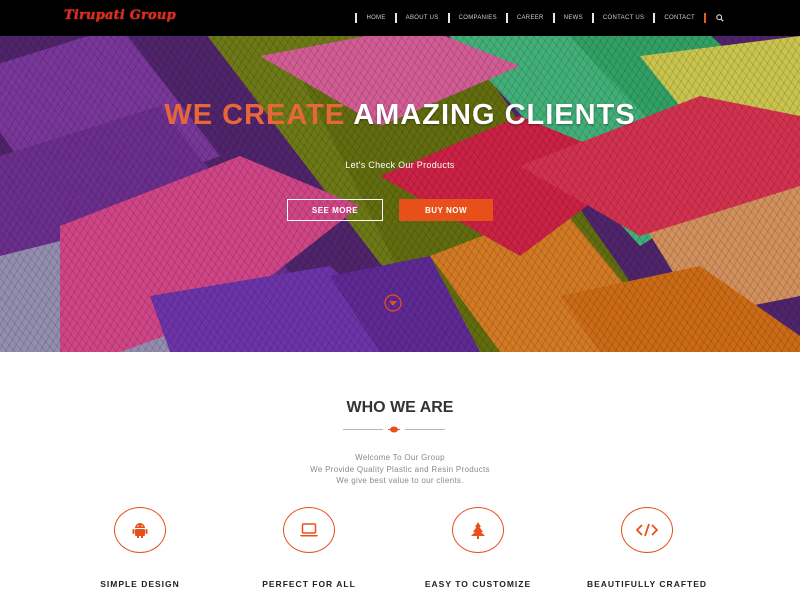 This screenshot has height=600, width=800. What do you see at coordinates (400, 480) in the screenshot?
I see `welcome-line: We give best value to our clients.` at bounding box center [400, 480].